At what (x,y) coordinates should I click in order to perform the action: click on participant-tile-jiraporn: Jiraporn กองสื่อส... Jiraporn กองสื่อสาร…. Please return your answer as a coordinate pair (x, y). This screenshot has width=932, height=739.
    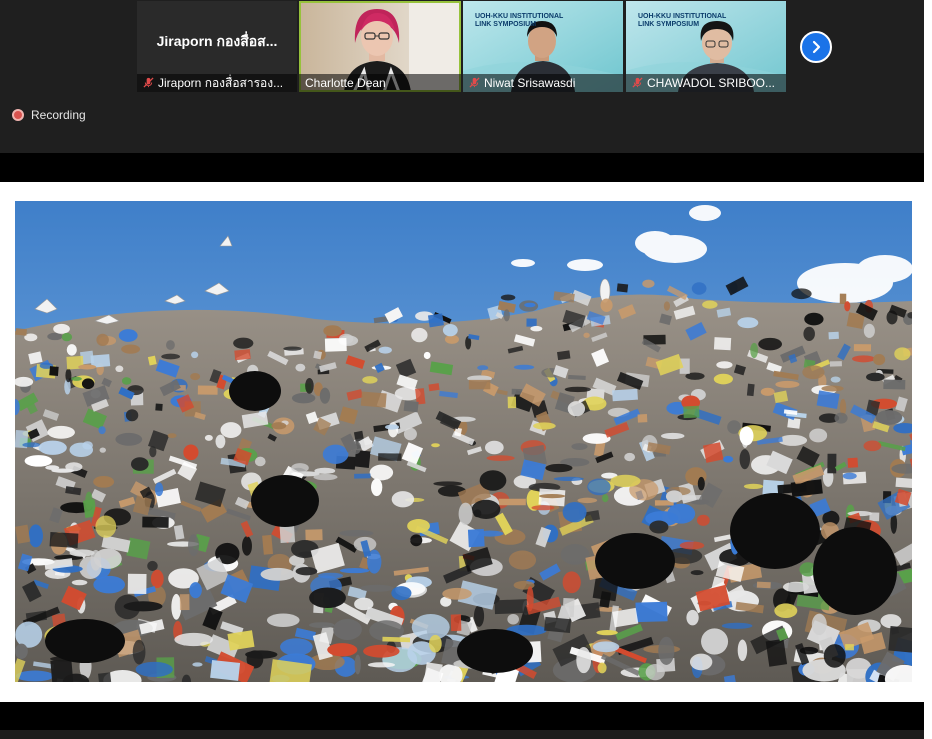
    Looking at the image, I should click on (217, 46).